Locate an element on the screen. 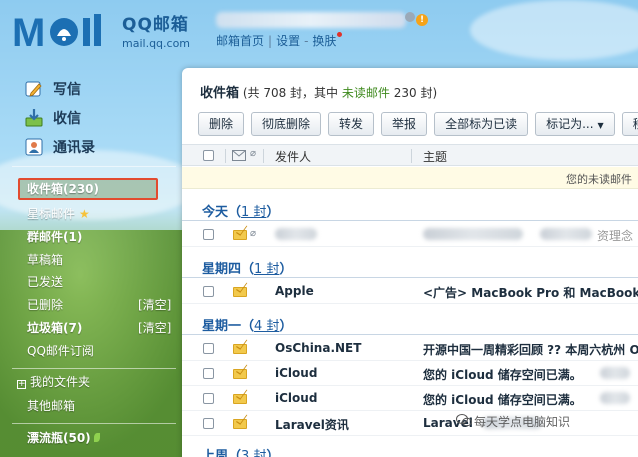 This screenshot has height=457, width=638. group-header-last-week: 上周（3 封） is located at coordinates (240, 451).